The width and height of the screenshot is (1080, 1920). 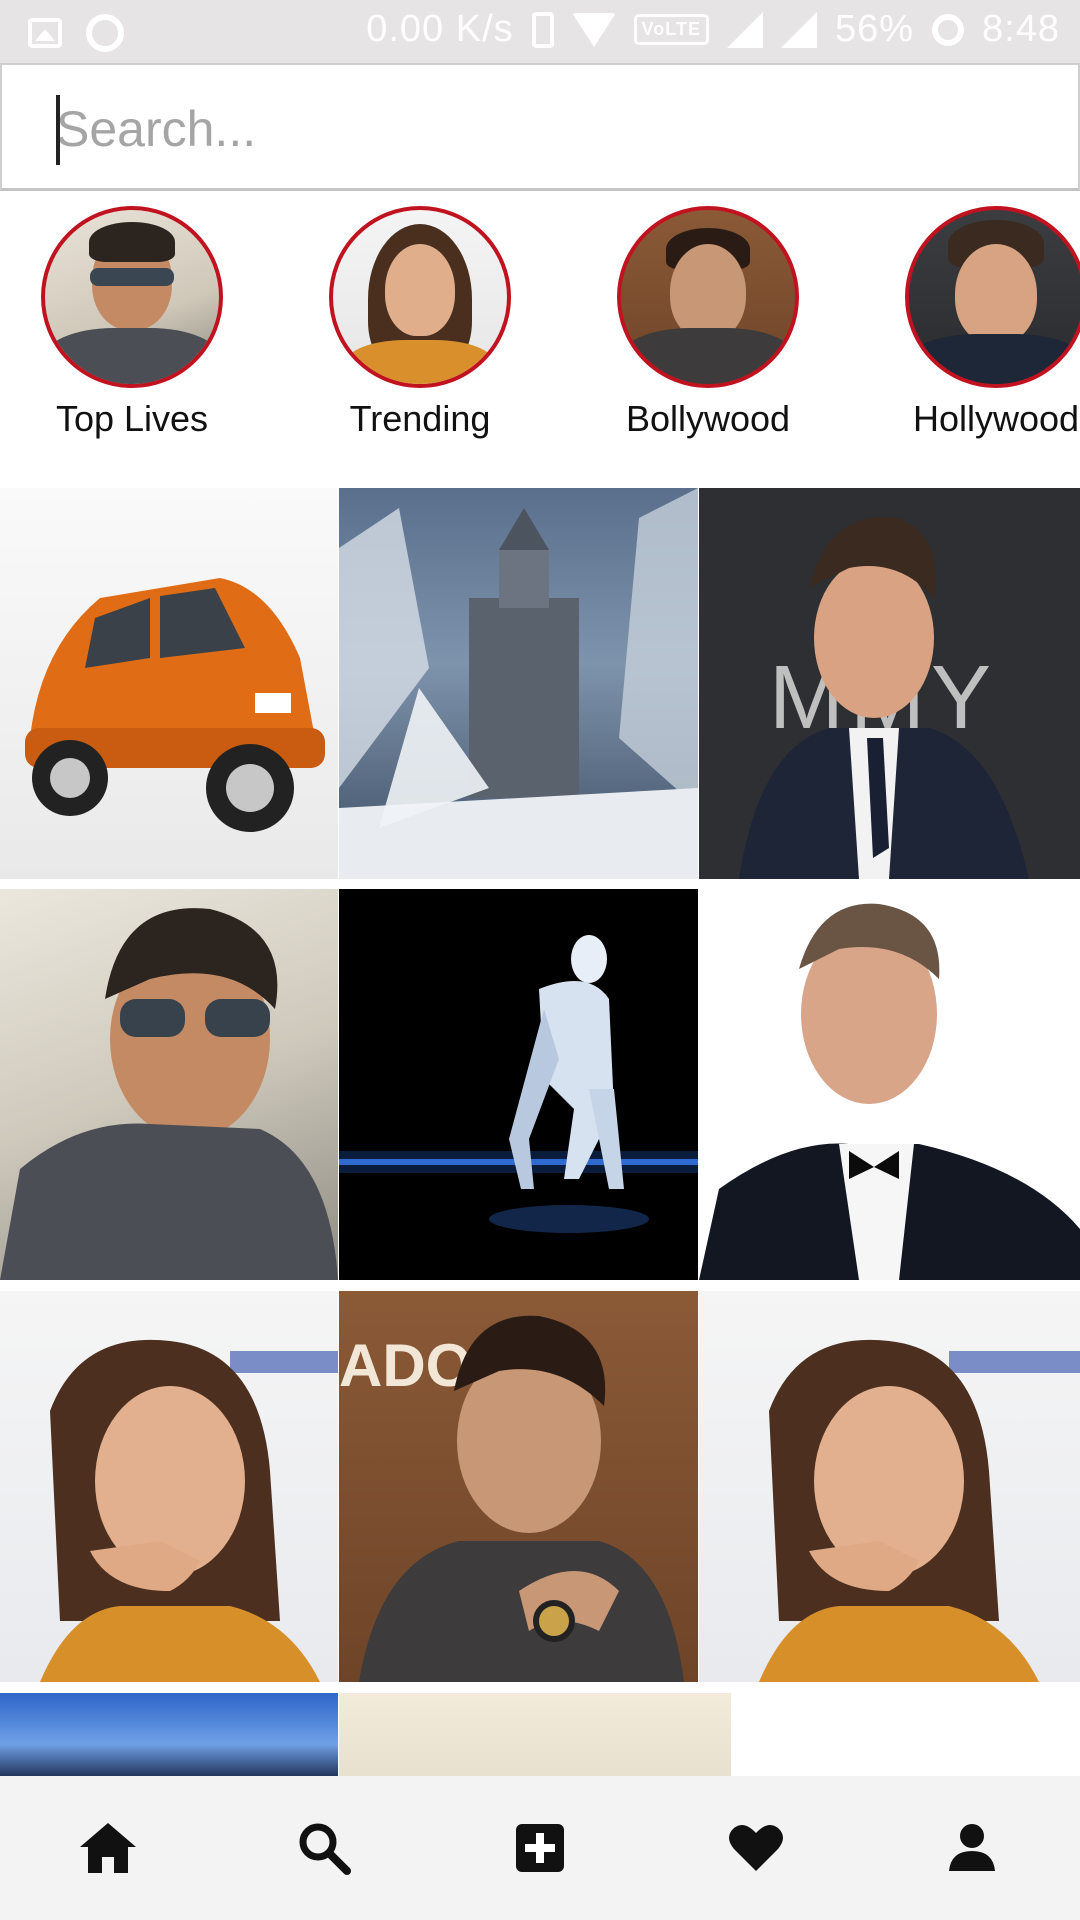 What do you see at coordinates (889, 1091) in the screenshot?
I see `man-tuxedo-image` at bounding box center [889, 1091].